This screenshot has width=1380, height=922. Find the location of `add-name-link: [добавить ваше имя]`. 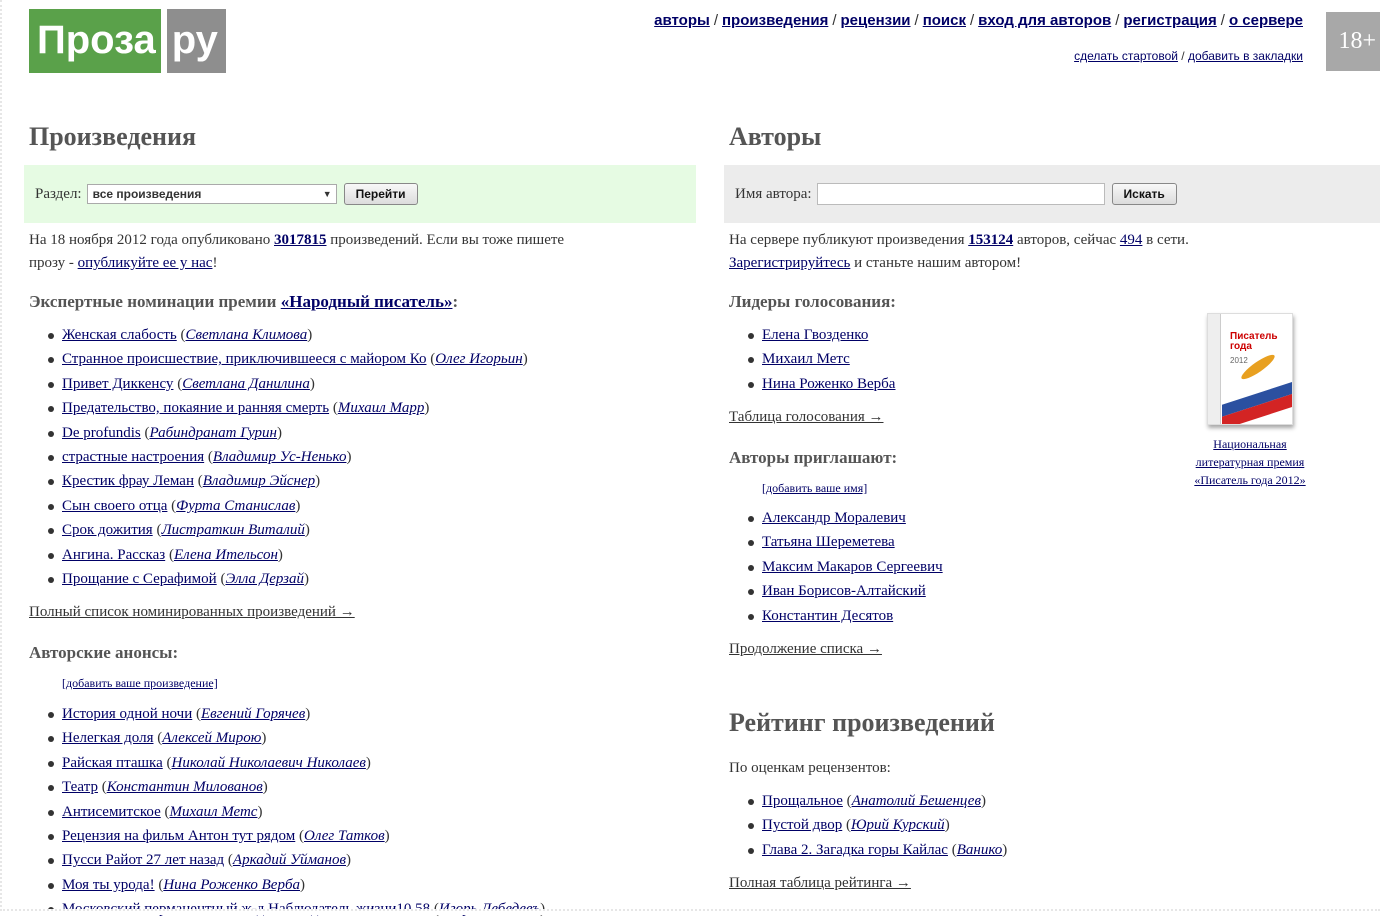

add-name-link: [добавить ваше имя] is located at coordinates (814, 488).